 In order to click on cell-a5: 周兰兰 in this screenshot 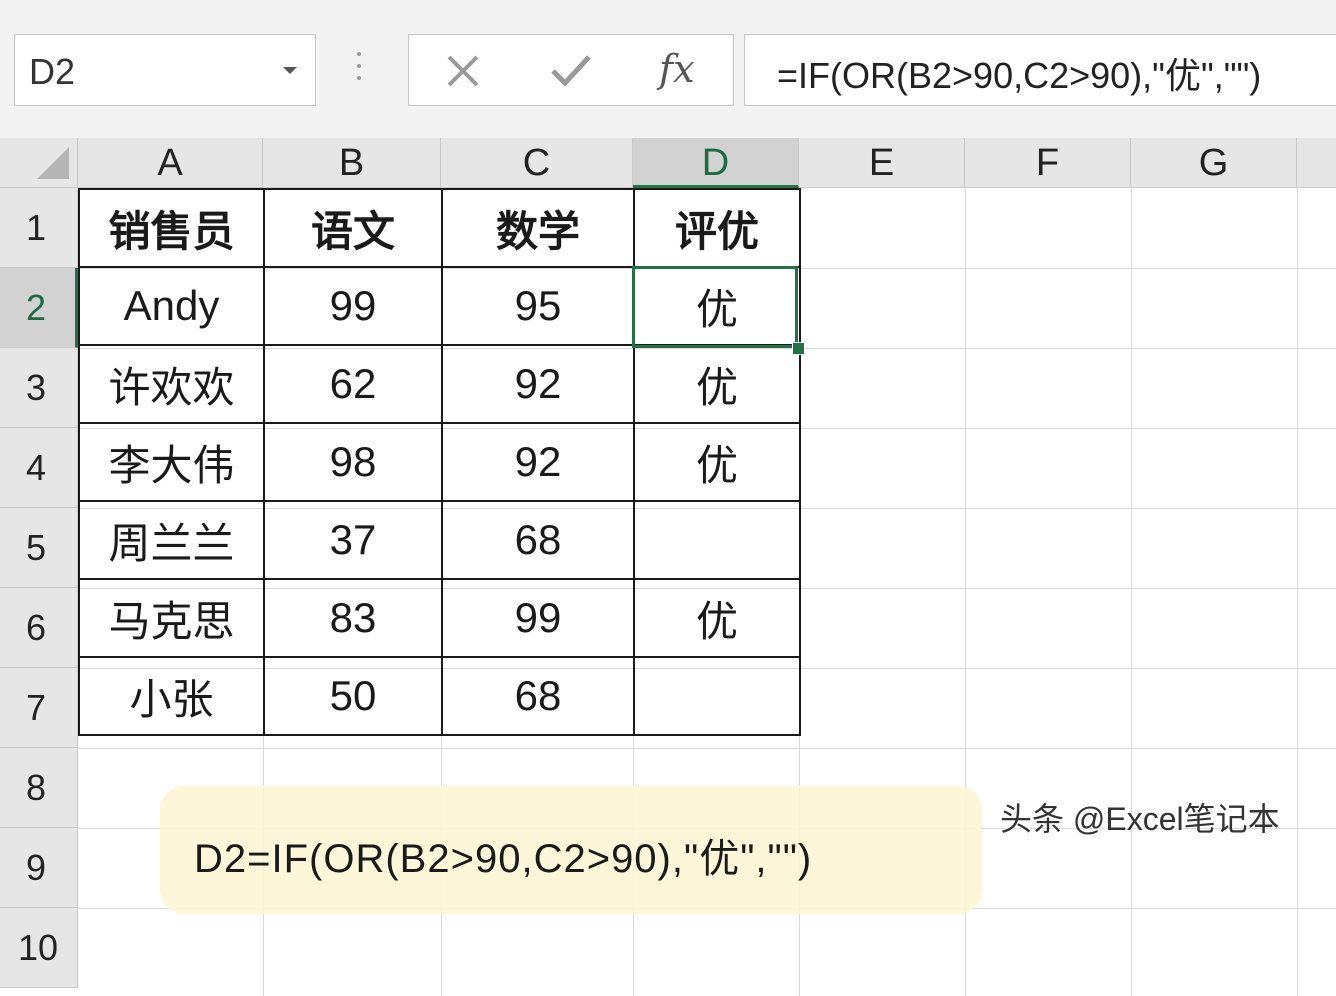, I will do `click(171, 540)`.